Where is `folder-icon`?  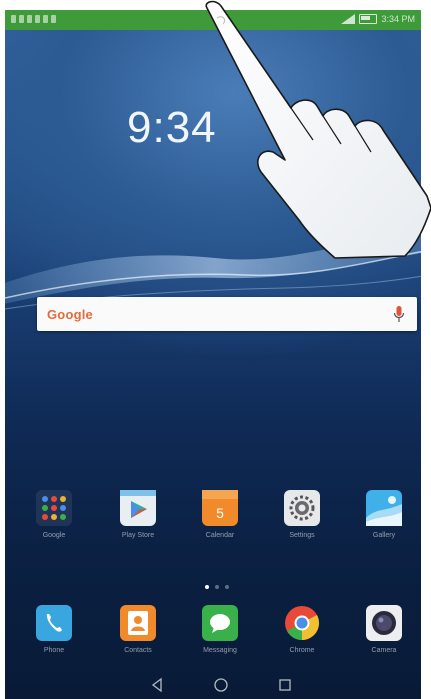 folder-icon is located at coordinates (54, 508).